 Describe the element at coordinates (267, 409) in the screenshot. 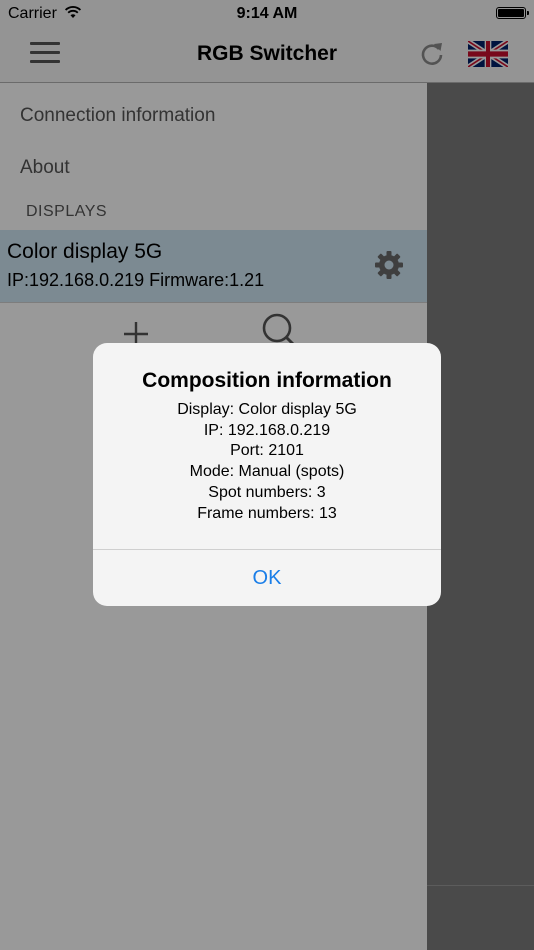

I see `dialog-line-display: Display: Color display 5G` at that location.